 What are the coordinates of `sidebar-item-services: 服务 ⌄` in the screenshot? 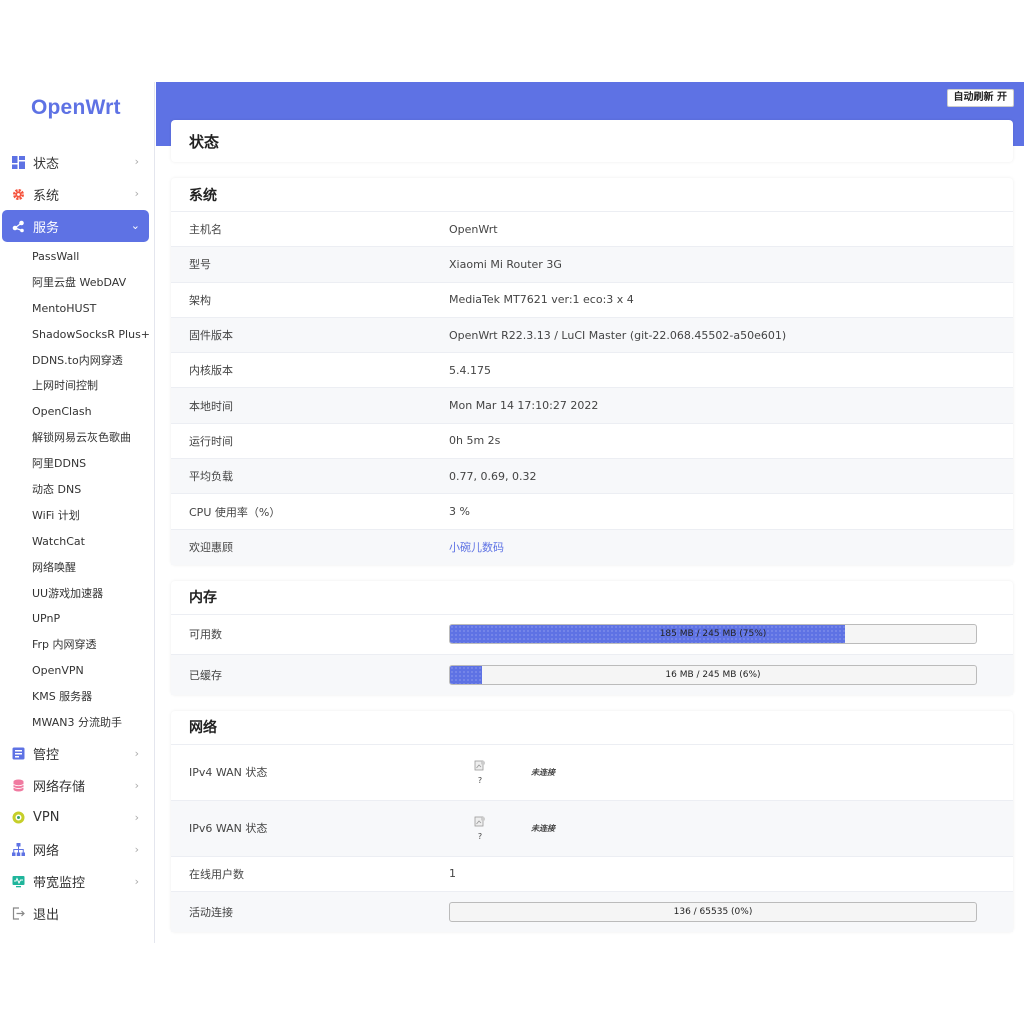 It's located at (75, 226).